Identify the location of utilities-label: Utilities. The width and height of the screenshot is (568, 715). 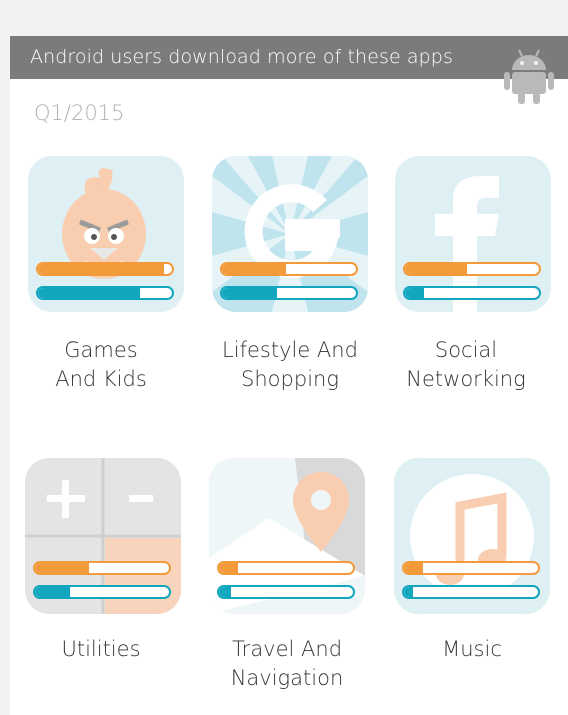
(101, 649).